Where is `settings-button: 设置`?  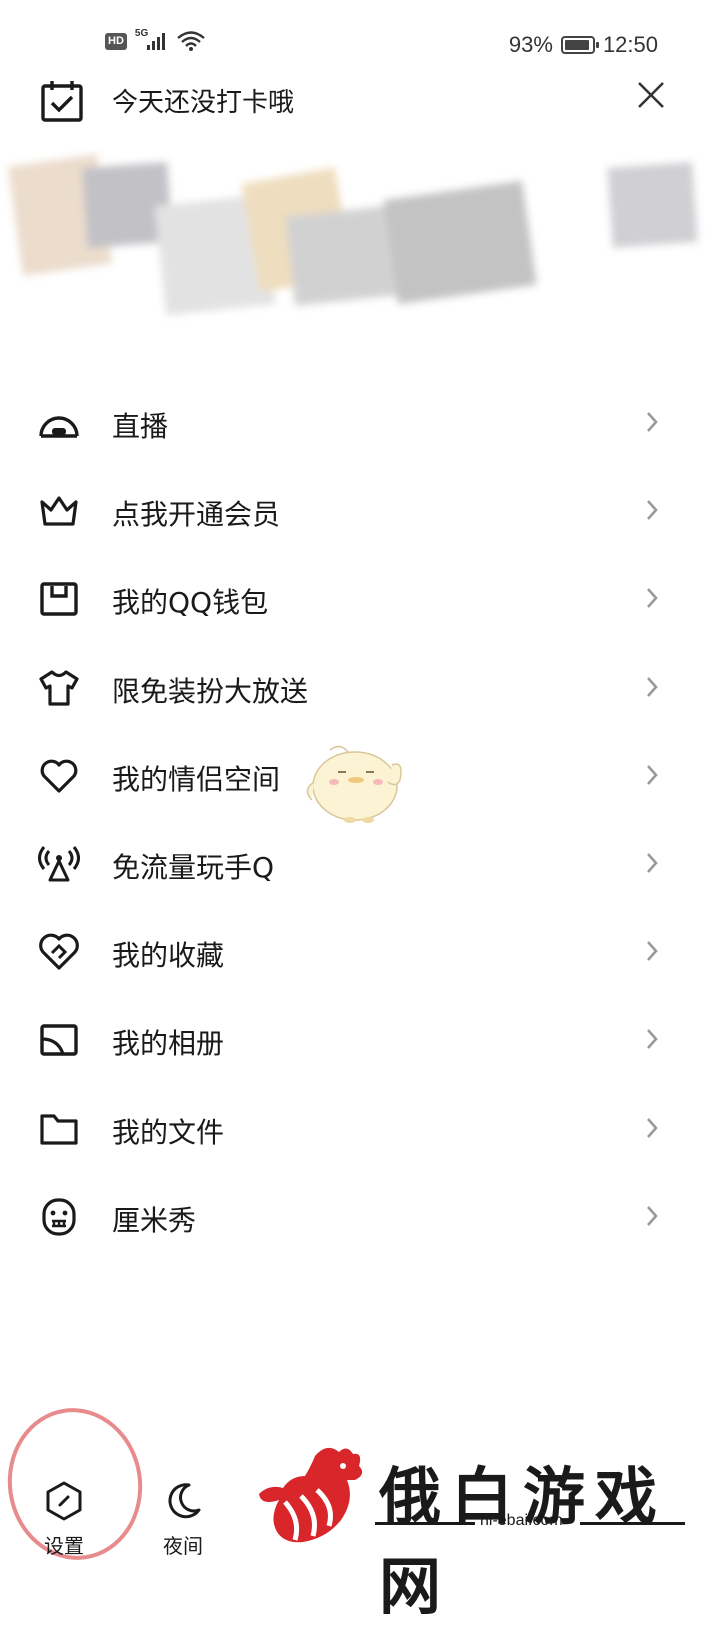
settings-button: 设置 is located at coordinates (64, 1519).